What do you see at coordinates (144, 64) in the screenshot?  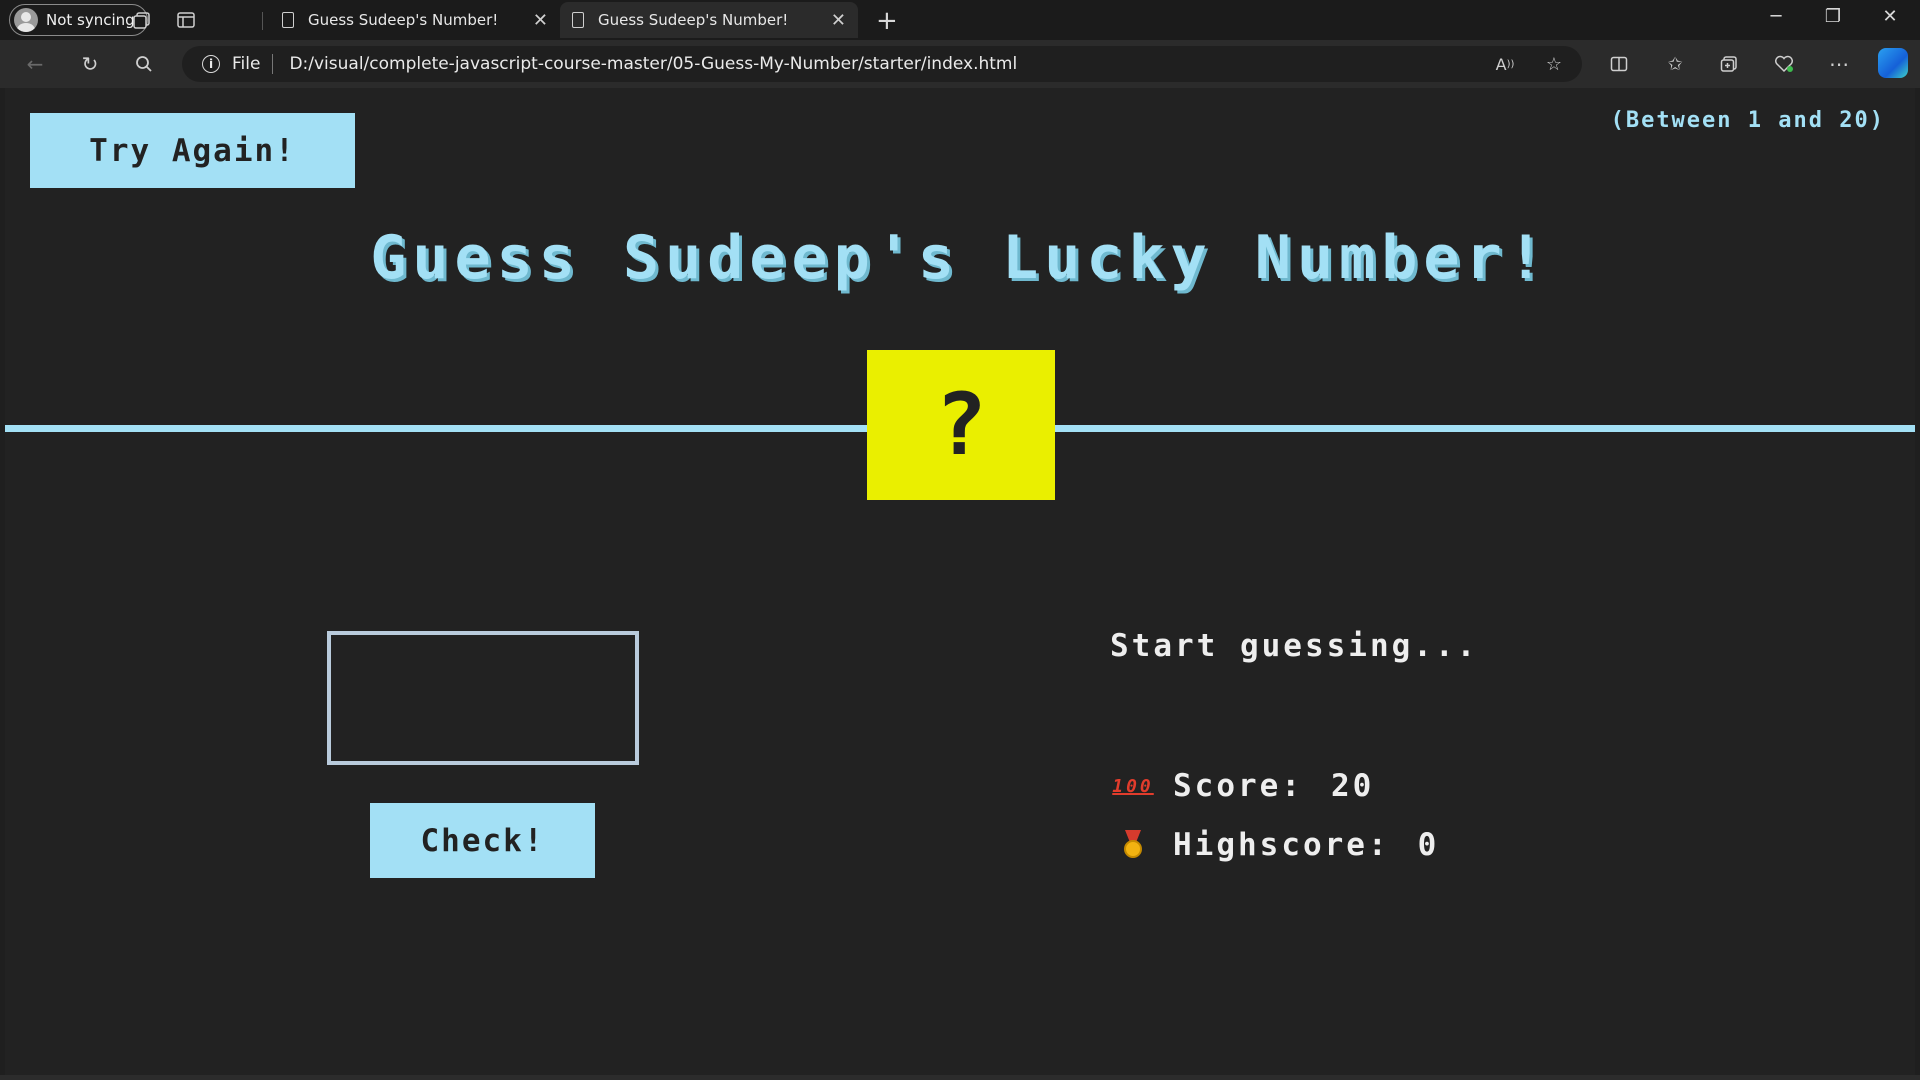 I see `search-icon` at bounding box center [144, 64].